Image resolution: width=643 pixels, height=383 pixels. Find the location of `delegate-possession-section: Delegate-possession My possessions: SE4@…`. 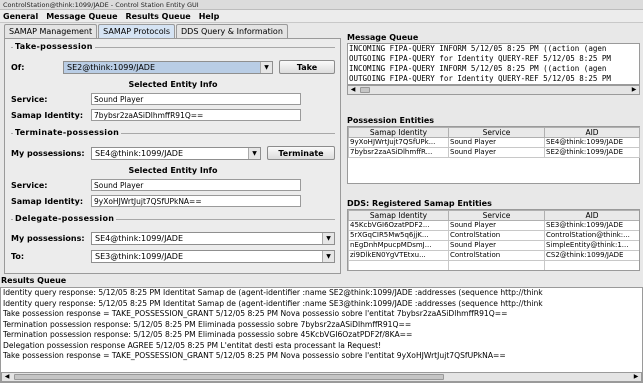

delegate-possession-section: Delegate-possession My possessions: SE4@… is located at coordinates (173, 242).